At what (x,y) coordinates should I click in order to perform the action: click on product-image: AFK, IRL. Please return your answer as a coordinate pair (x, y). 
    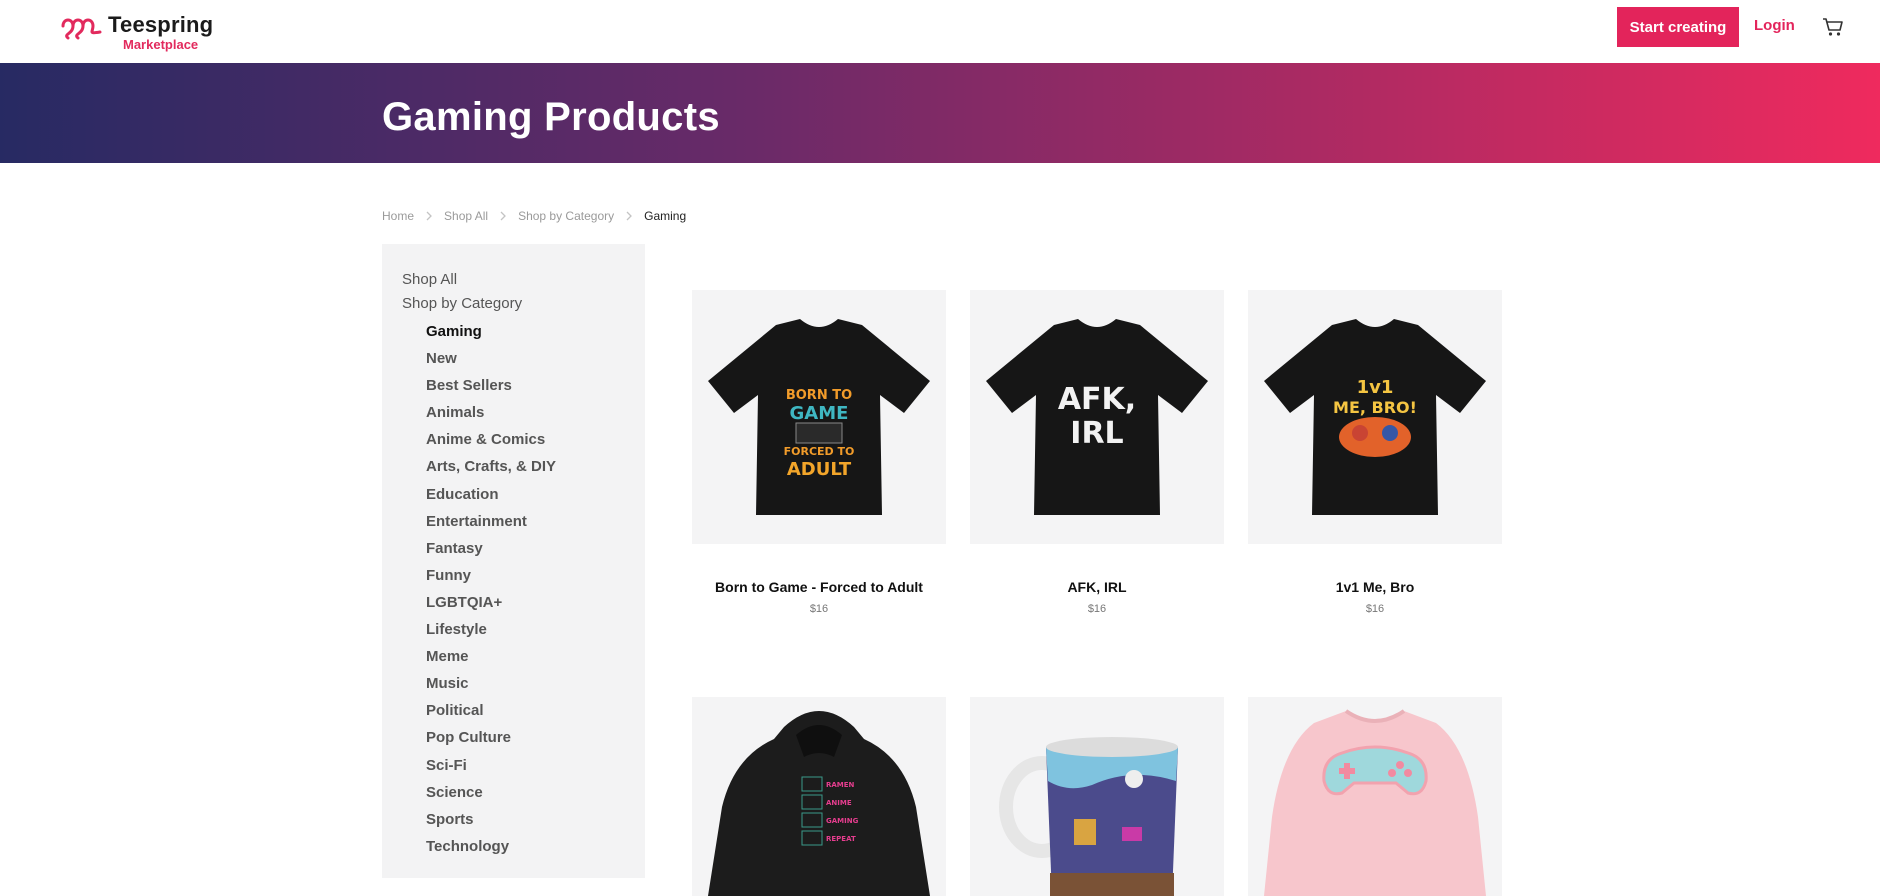
    Looking at the image, I should click on (1097, 417).